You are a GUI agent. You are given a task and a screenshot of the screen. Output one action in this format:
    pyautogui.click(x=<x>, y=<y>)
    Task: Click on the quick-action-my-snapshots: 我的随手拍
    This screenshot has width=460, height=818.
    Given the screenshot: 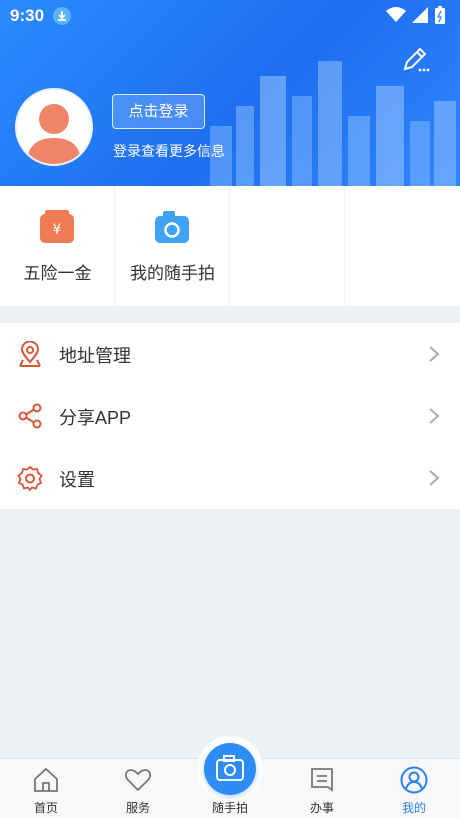 What is the action you would take?
    pyautogui.click(x=172, y=246)
    